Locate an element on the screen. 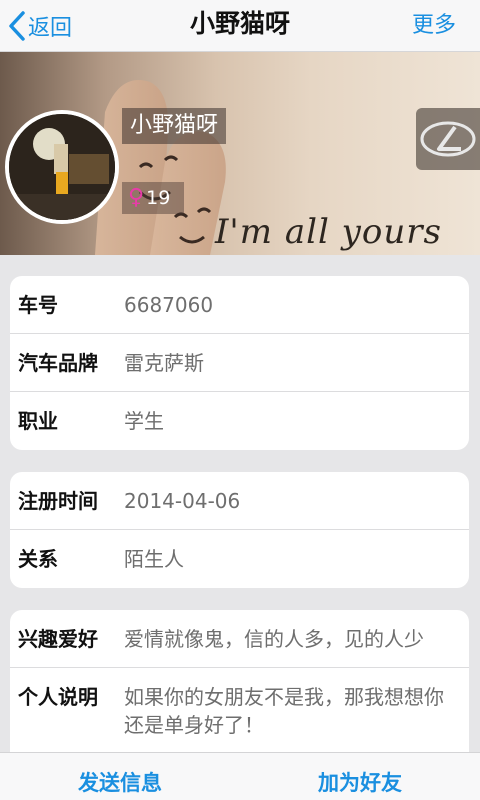  list-item: 关系 陌生人 is located at coordinates (239, 559).